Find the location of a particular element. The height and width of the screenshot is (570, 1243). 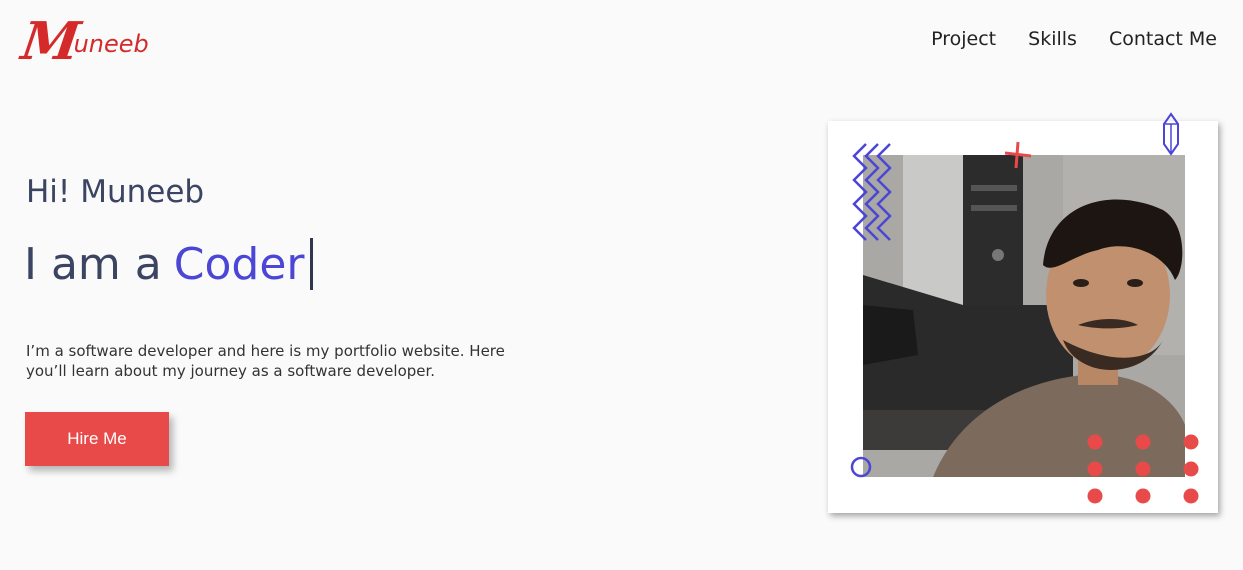

ring-decoration-icon is located at coordinates (861, 467).